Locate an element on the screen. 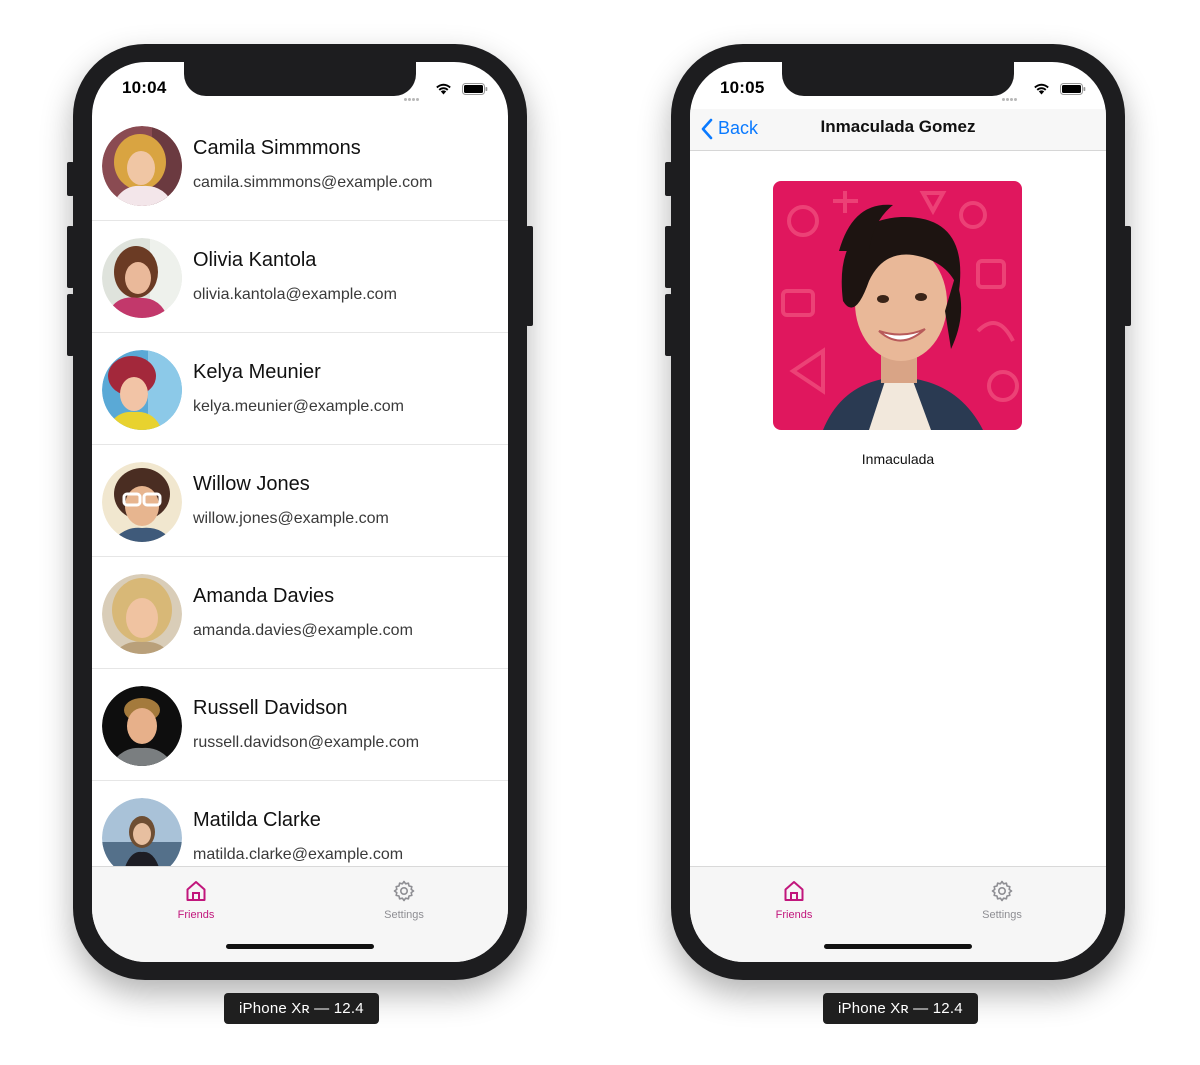 The height and width of the screenshot is (1065, 1200). friend-row: Kelya Meunier kelya.meunier@example.com is located at coordinates (300, 389).